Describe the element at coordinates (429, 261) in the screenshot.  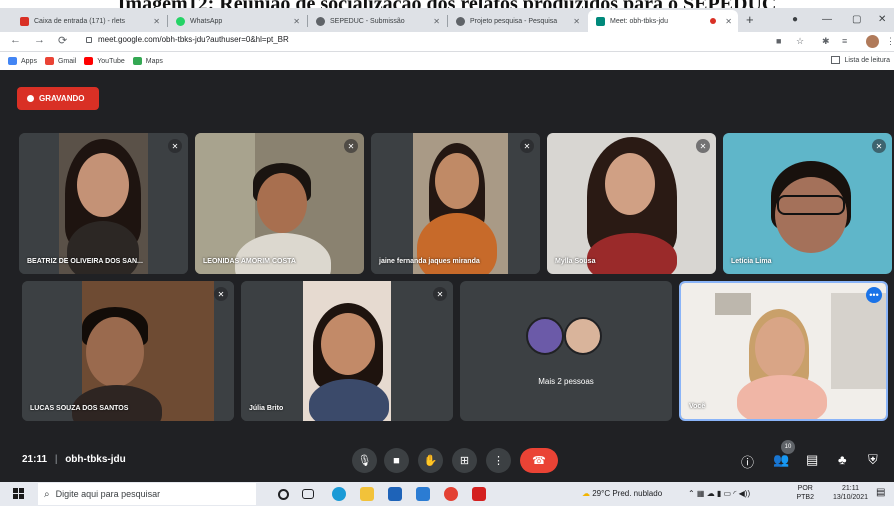
I see `participant-name: jaine fernanda jaques miranda` at that location.